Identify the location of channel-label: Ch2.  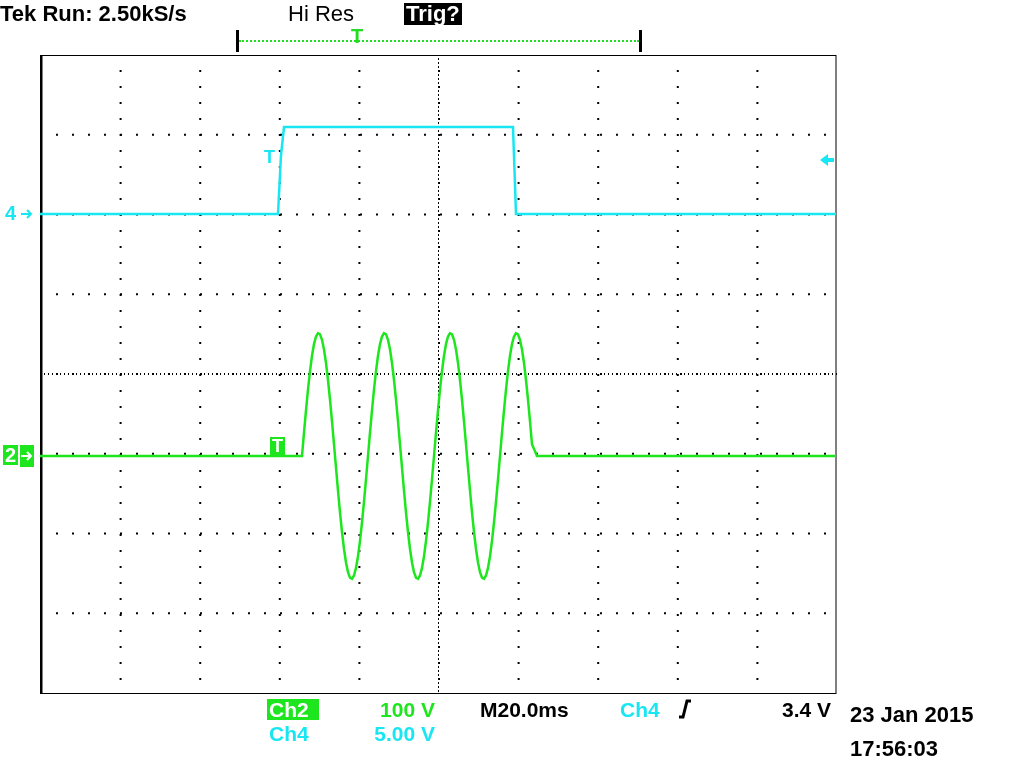
(293, 709).